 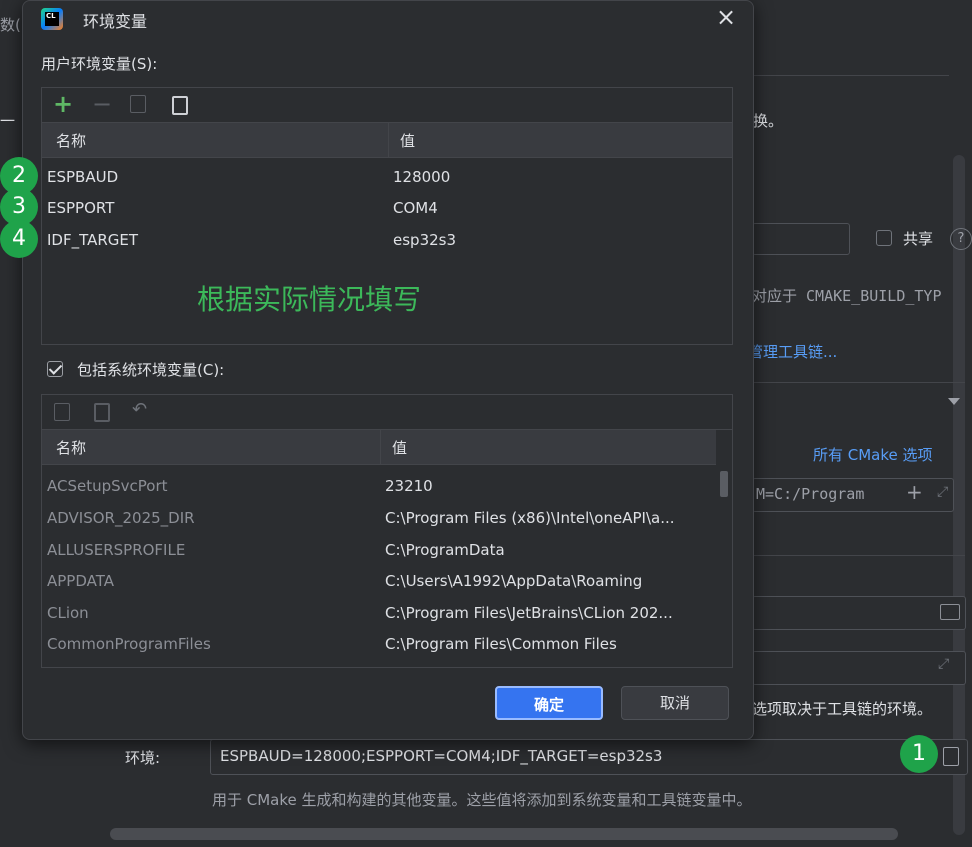 What do you see at coordinates (950, 612) in the screenshot?
I see `folder-icon` at bounding box center [950, 612].